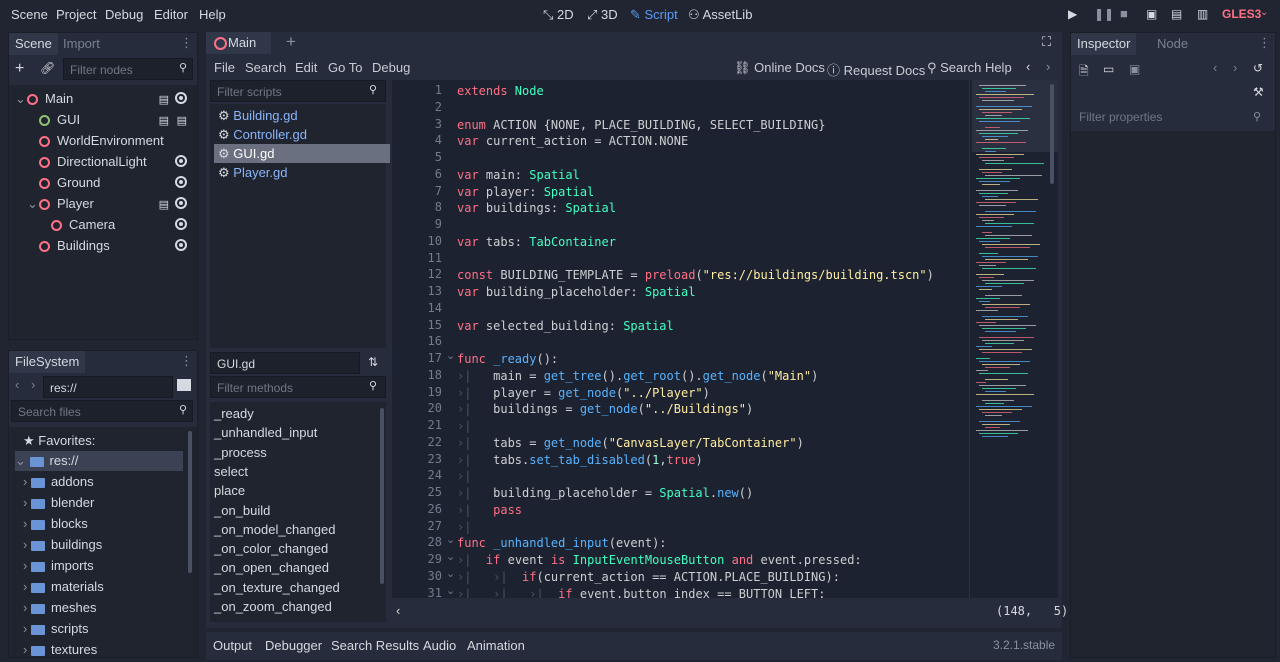 This screenshot has width=1280, height=662. What do you see at coordinates (298, 387) in the screenshot?
I see `filter-methods-input: Filter methods` at bounding box center [298, 387].